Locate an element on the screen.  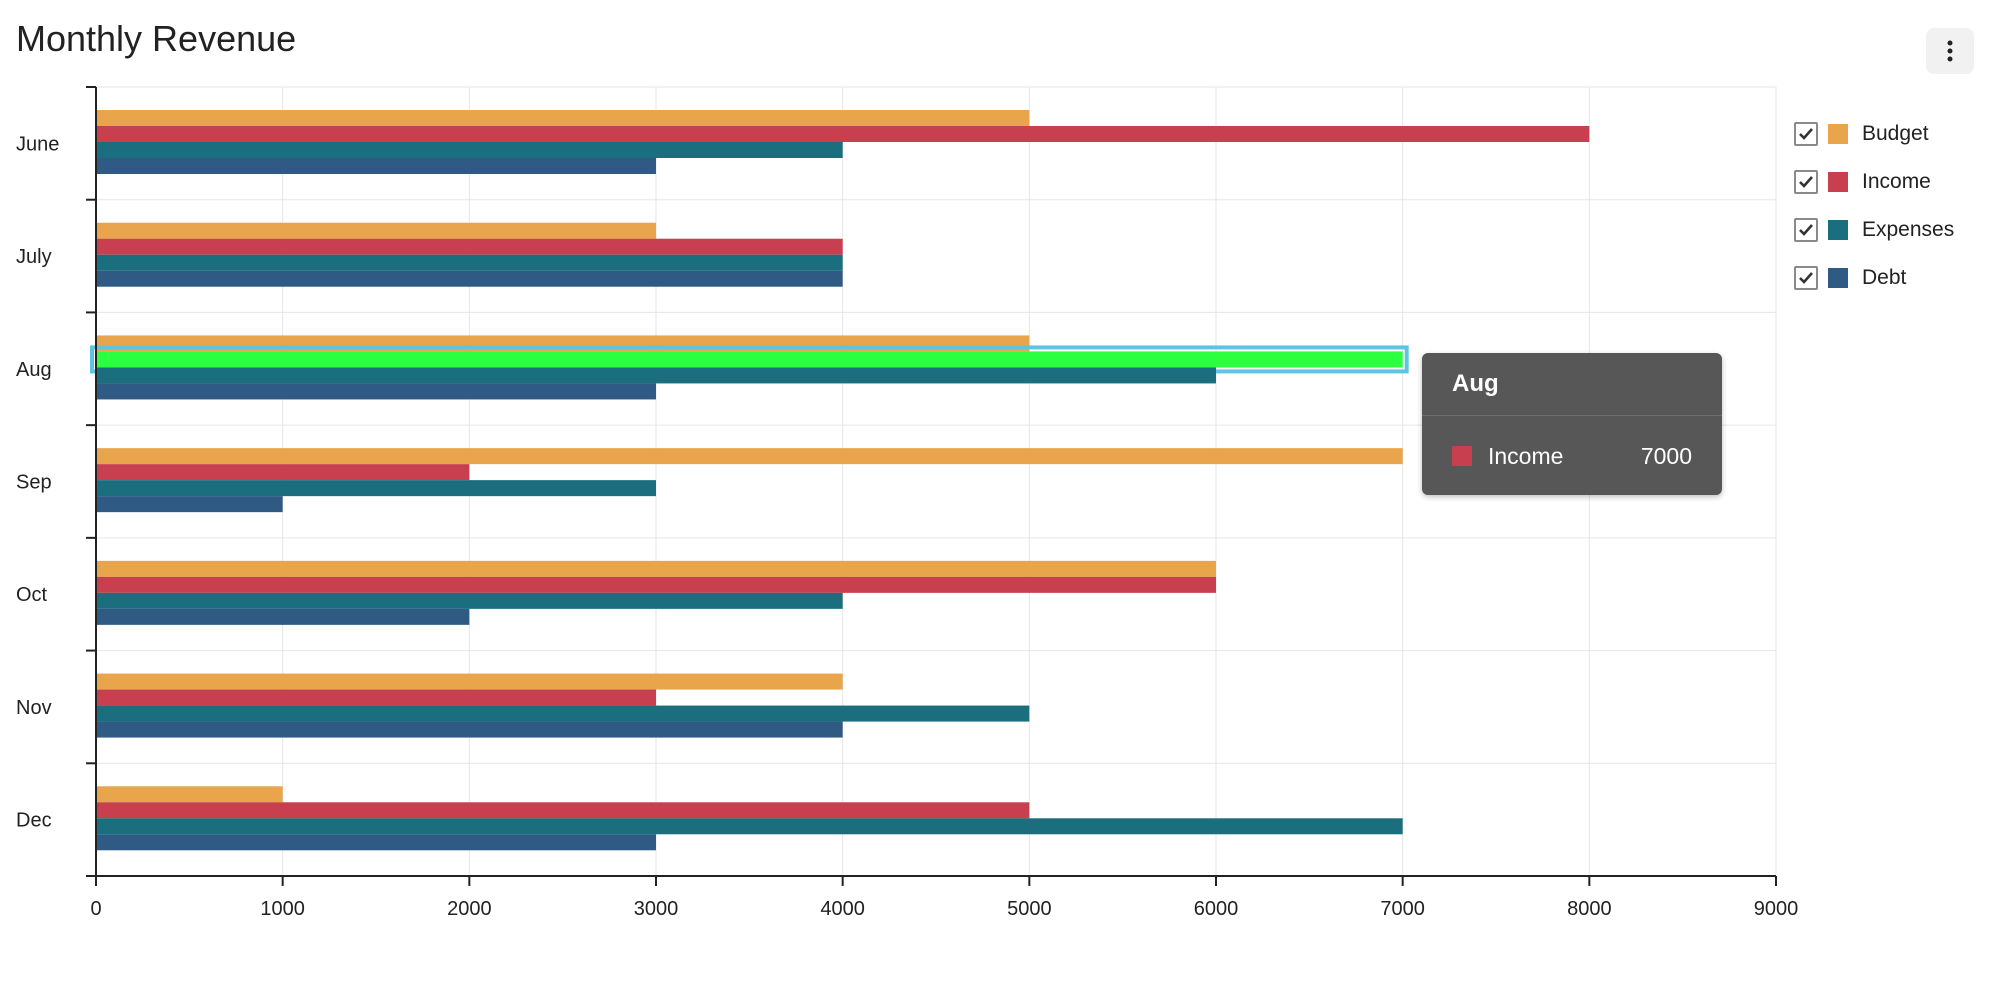
chart-legend: Budget Income Expenses Debt is located at coordinates (1874, 206).